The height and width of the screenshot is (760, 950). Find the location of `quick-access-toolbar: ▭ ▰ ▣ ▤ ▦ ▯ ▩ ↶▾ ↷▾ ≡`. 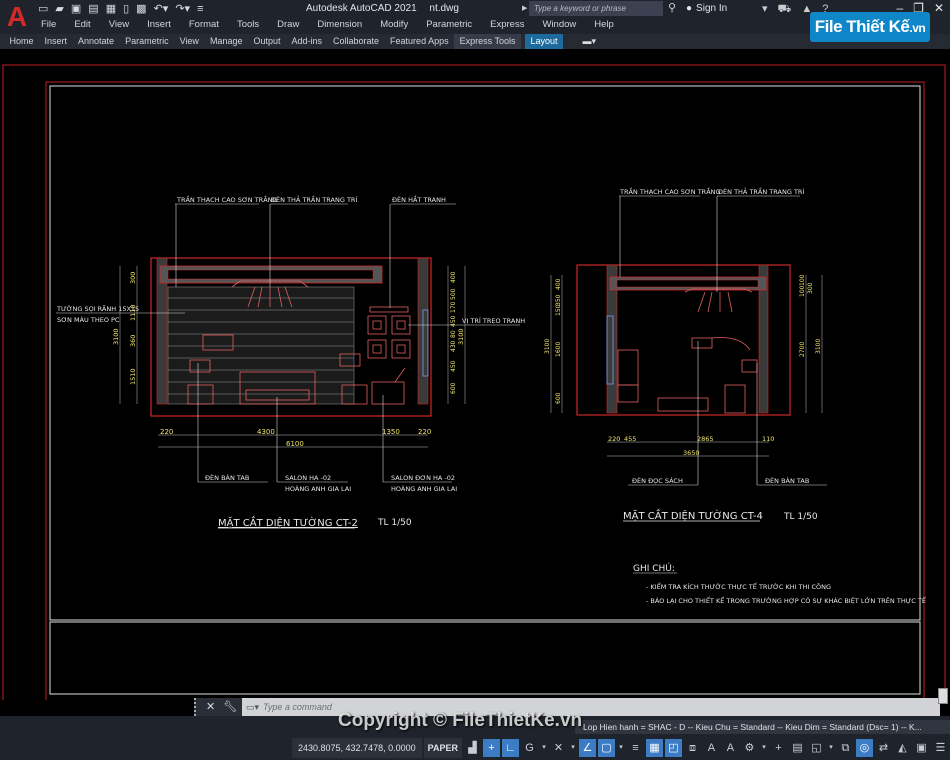

quick-access-toolbar: ▭ ▰ ▣ ▤ ▦ ▯ ▩ ↶▾ ↷▾ ≡ is located at coordinates (120, 9).